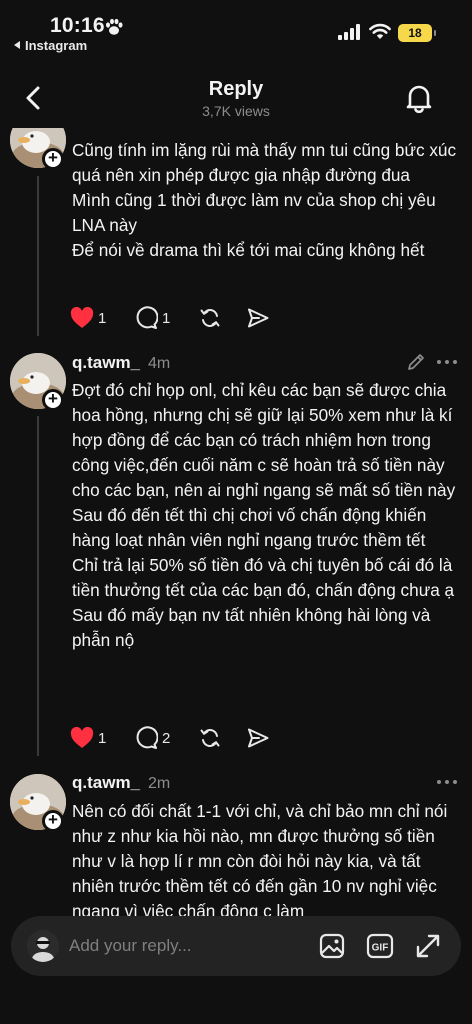 The height and width of the screenshot is (1024, 472). I want to click on cellular-signal-icon, so click(349, 32).